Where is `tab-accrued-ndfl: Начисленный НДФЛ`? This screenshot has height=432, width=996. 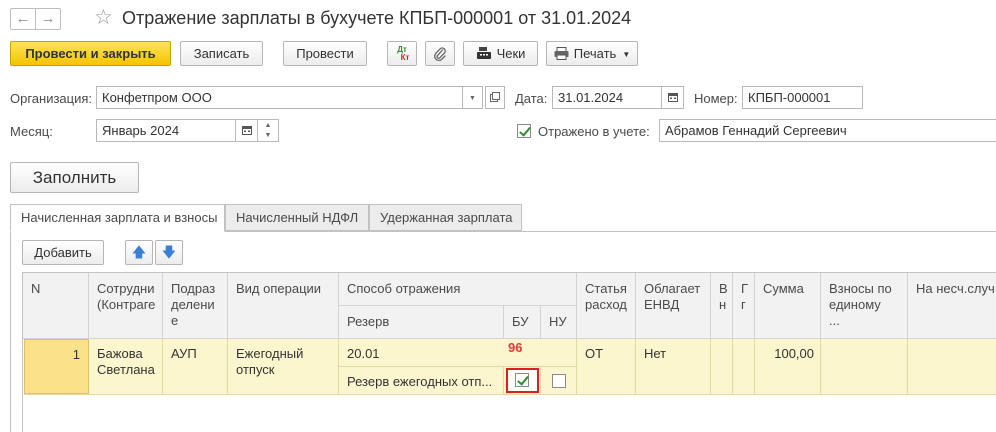
tab-accrued-ndfl: Начисленный НДФЛ is located at coordinates (297, 217).